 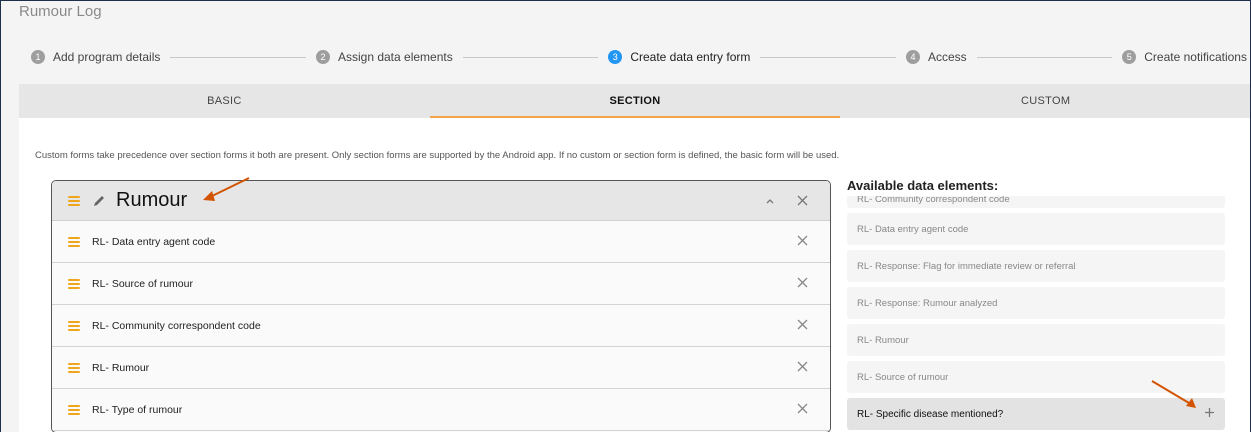 I want to click on step-create-notifications: 5 Create notifications, so click(x=1184, y=57).